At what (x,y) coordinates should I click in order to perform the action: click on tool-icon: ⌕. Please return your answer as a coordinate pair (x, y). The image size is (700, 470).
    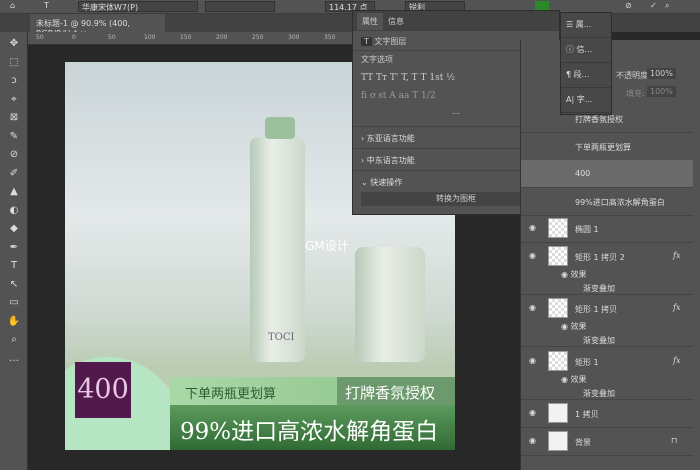
    Looking at the image, I should click on (14, 340).